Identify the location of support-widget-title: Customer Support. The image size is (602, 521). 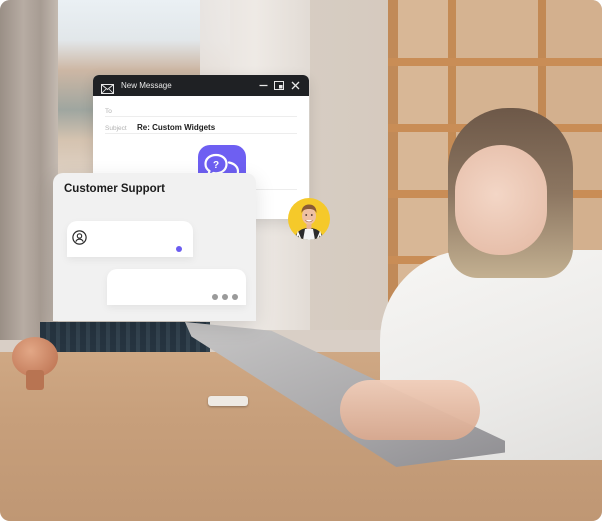
(114, 189).